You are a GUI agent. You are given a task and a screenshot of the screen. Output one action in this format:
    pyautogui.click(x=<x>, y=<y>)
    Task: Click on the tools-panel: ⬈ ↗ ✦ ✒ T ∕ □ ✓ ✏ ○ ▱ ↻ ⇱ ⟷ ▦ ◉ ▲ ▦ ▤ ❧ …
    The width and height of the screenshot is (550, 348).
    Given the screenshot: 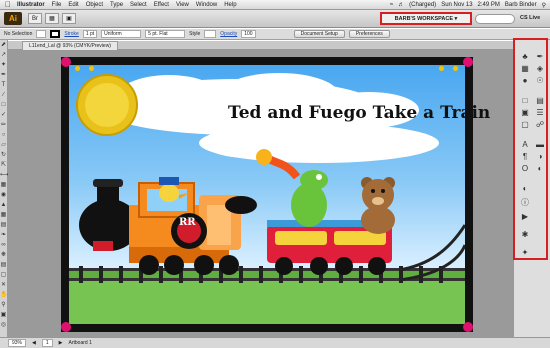 What is the action you would take?
    pyautogui.click(x=4, y=189)
    